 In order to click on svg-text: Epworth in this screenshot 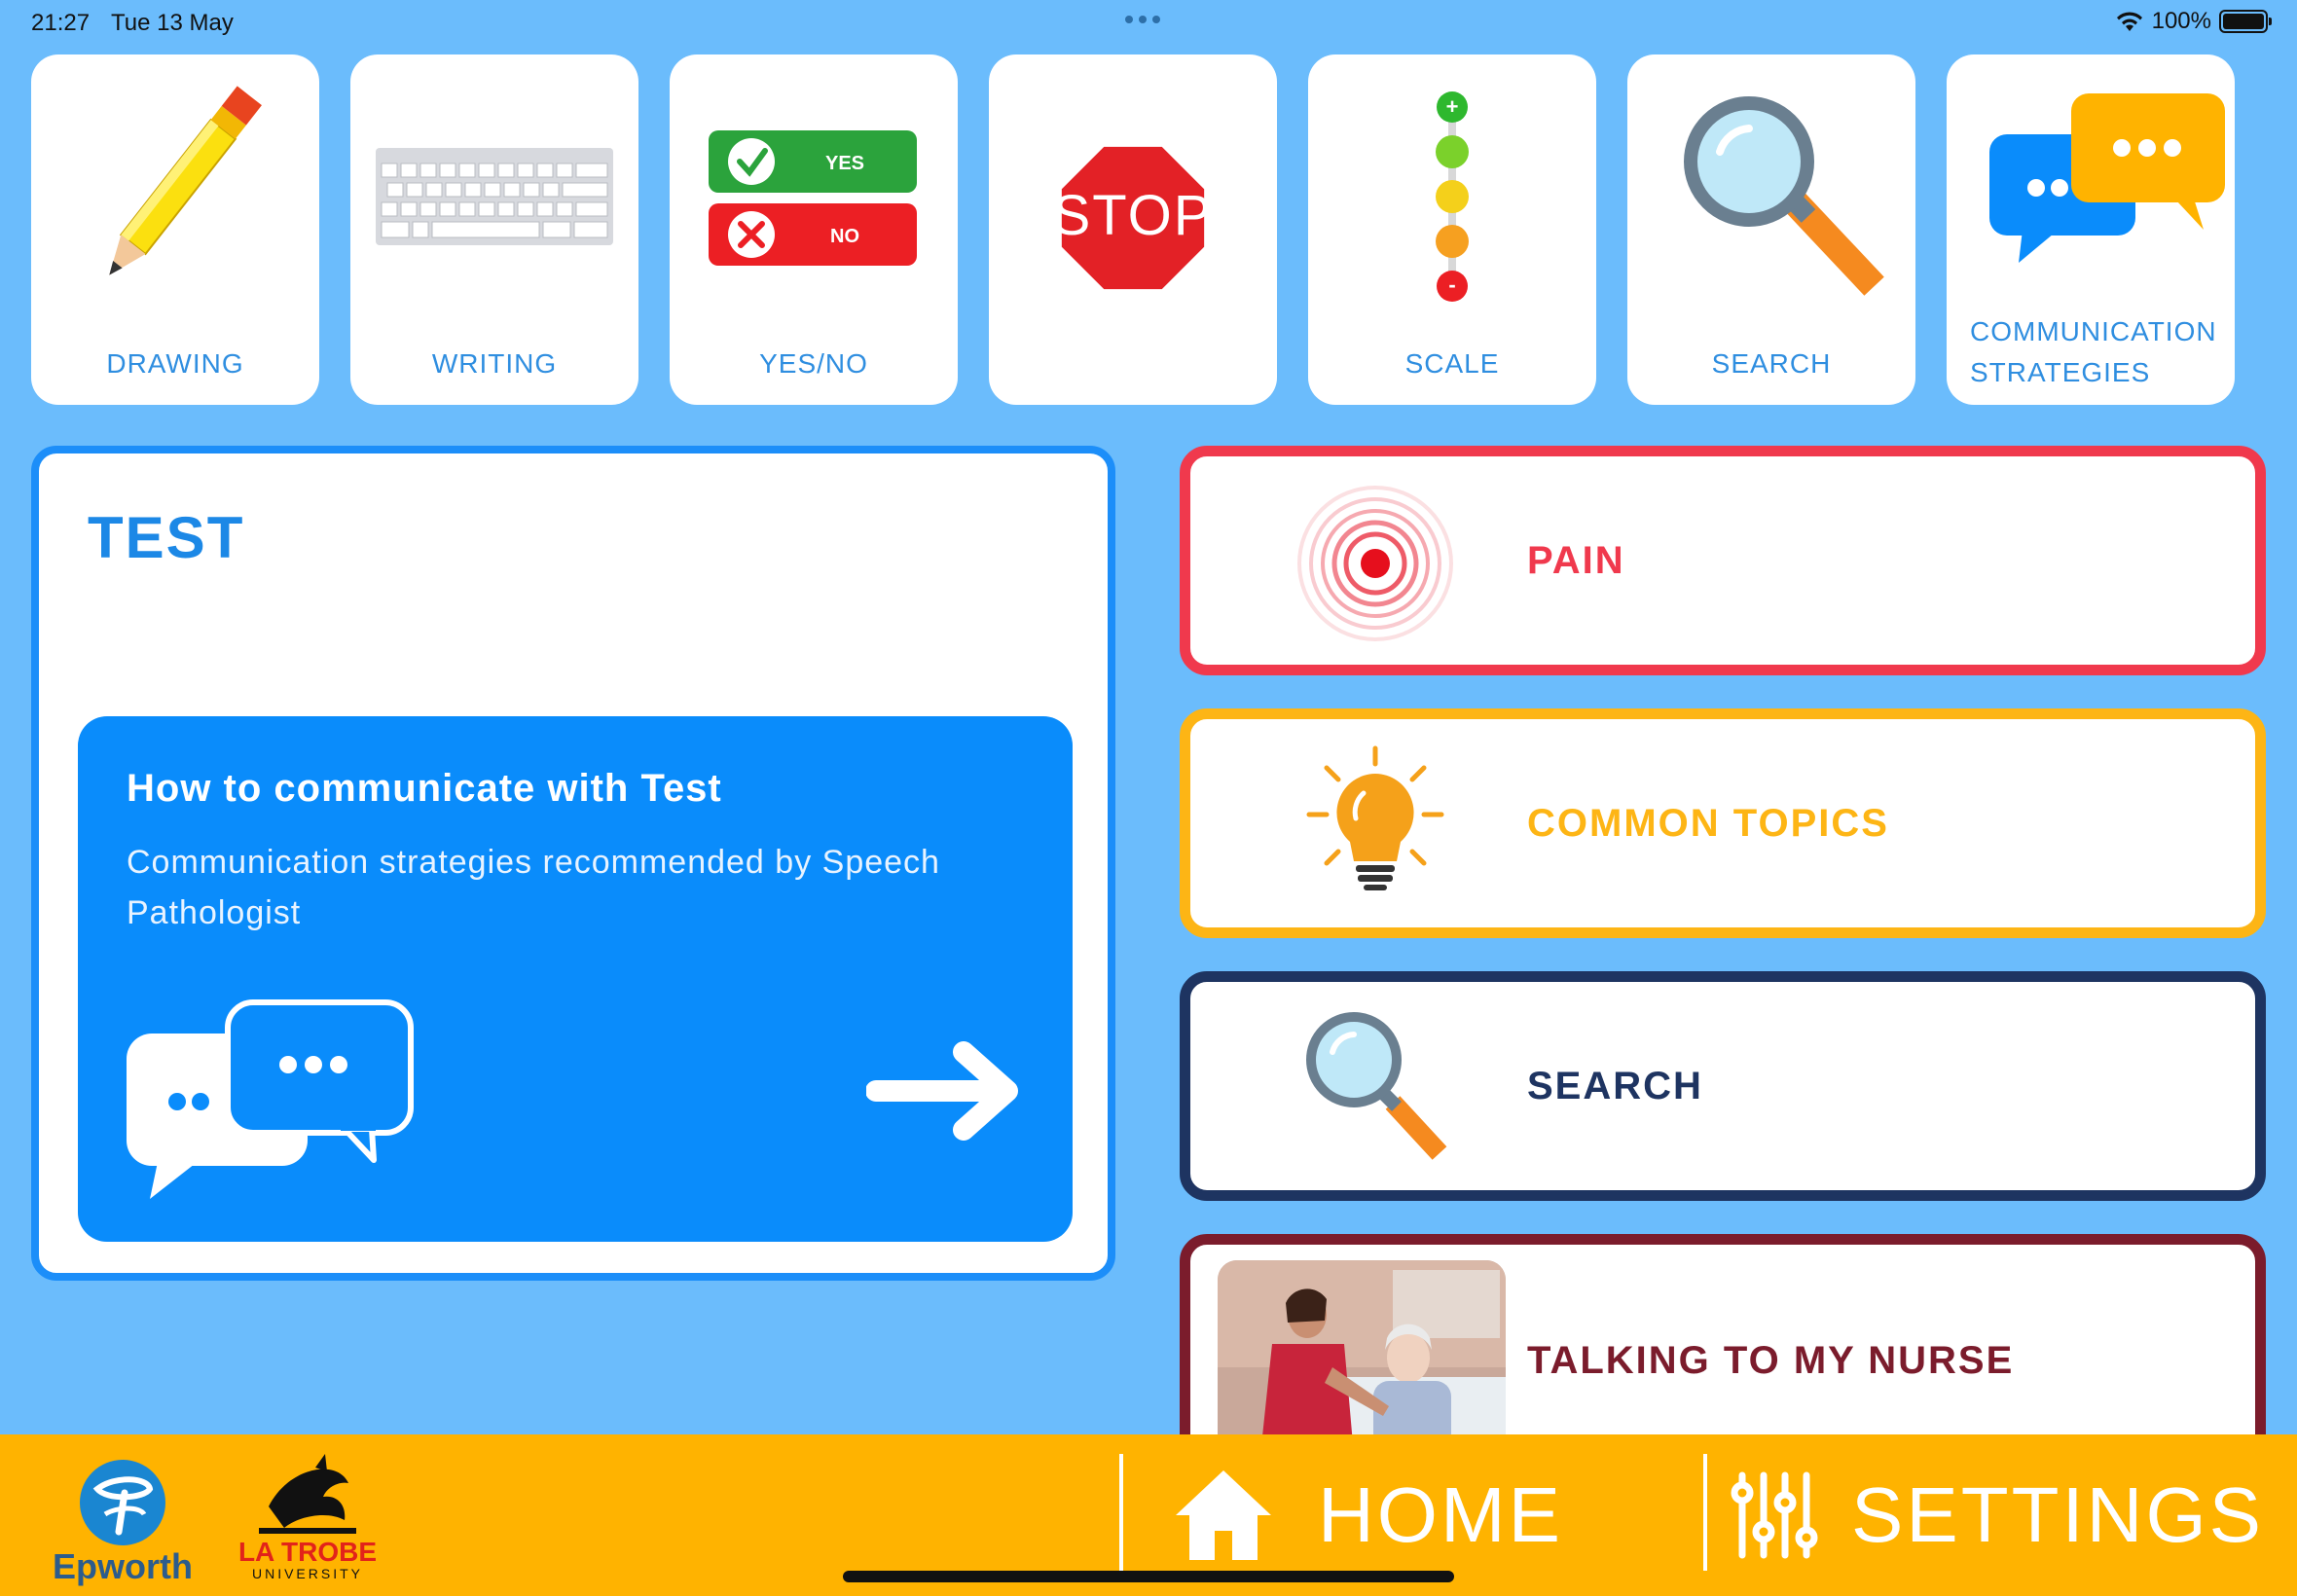, I will do `click(123, 1566)`.